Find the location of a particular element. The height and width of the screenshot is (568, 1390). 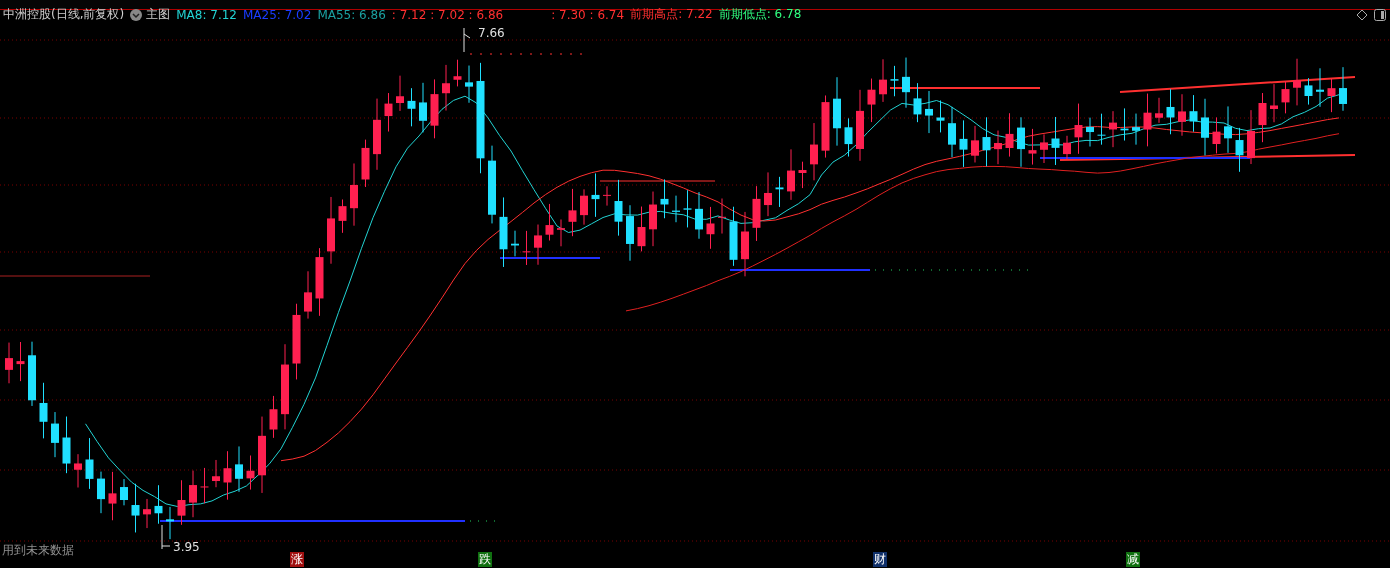

indicator-value: MA8: 7.12 is located at coordinates (206, 14).